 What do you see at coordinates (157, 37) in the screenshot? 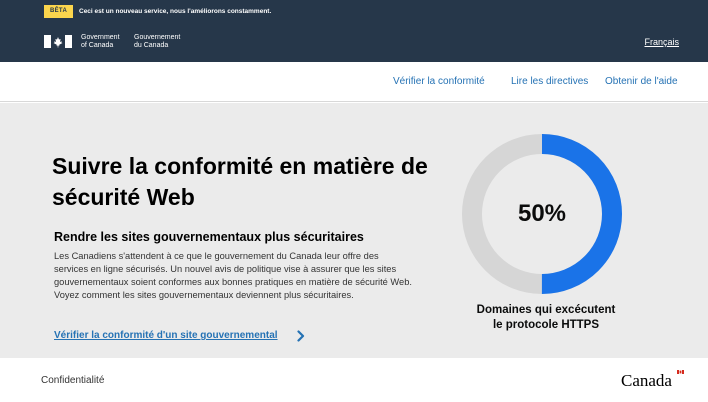
I see `gov-fr-line1: Gouvernement` at bounding box center [157, 37].